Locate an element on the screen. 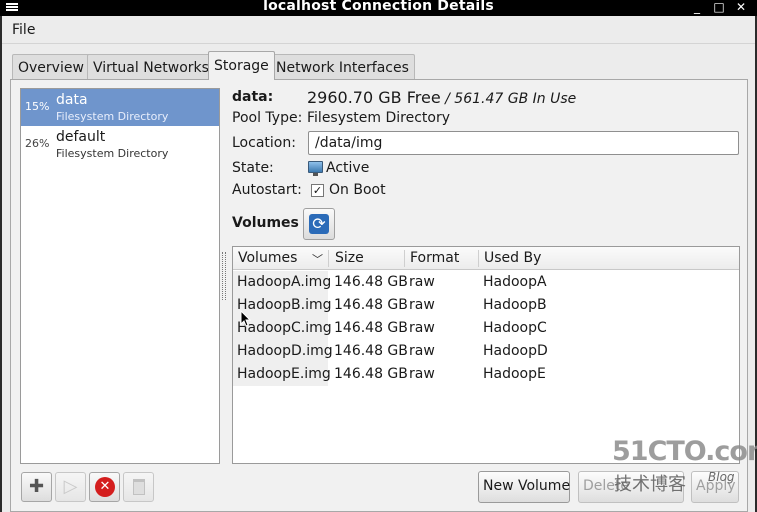 The height and width of the screenshot is (512, 757). volume-used-by: HadoopA is located at coordinates (515, 282).